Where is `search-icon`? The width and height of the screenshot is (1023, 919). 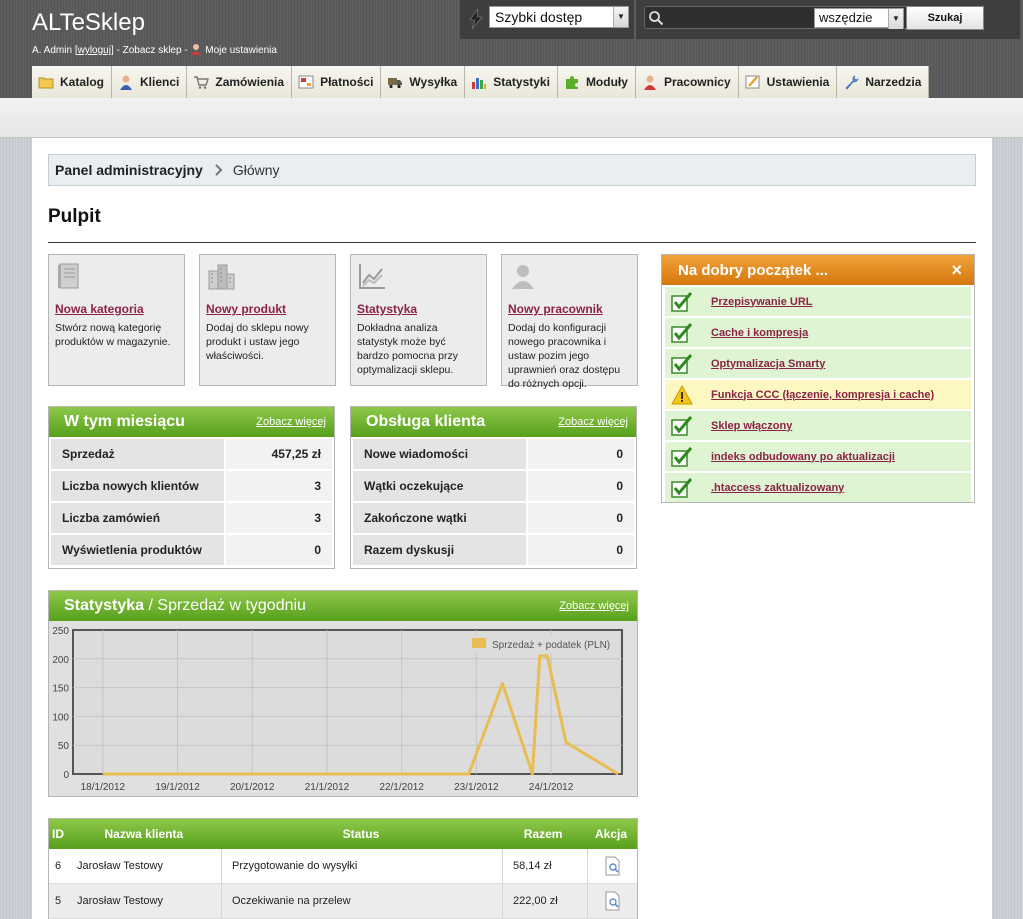
search-icon is located at coordinates (656, 18).